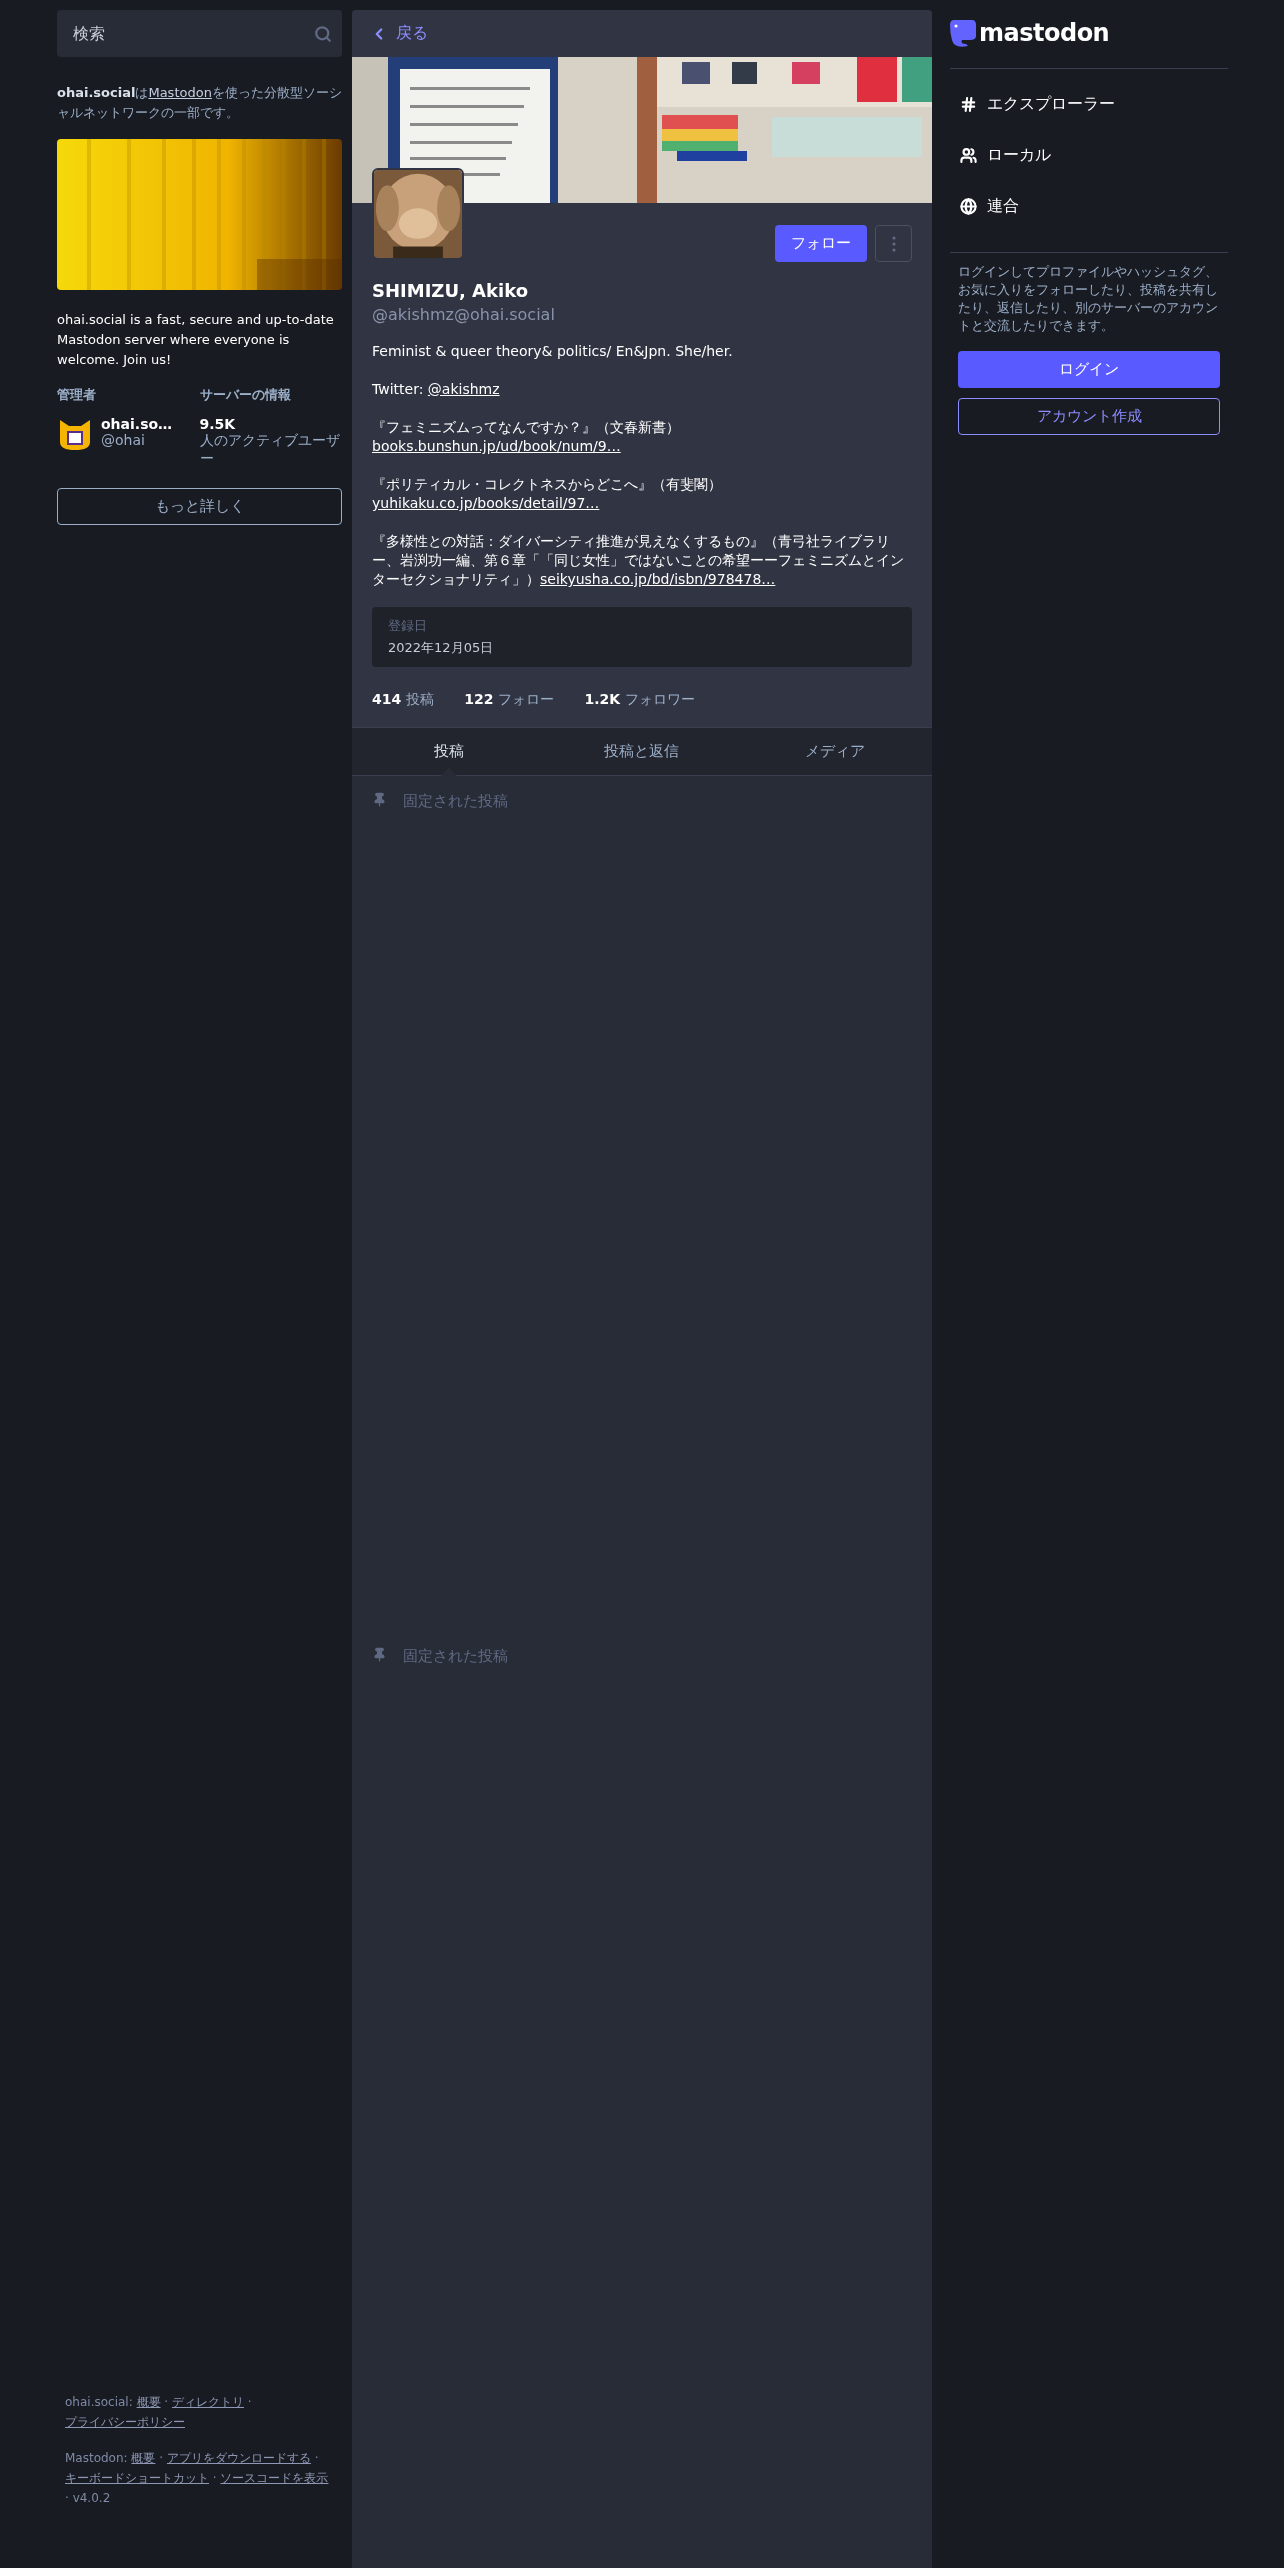 This screenshot has width=1284, height=2568. Describe the element at coordinates (526, 700) in the screenshot. I see `stat-label: フォロー` at that location.